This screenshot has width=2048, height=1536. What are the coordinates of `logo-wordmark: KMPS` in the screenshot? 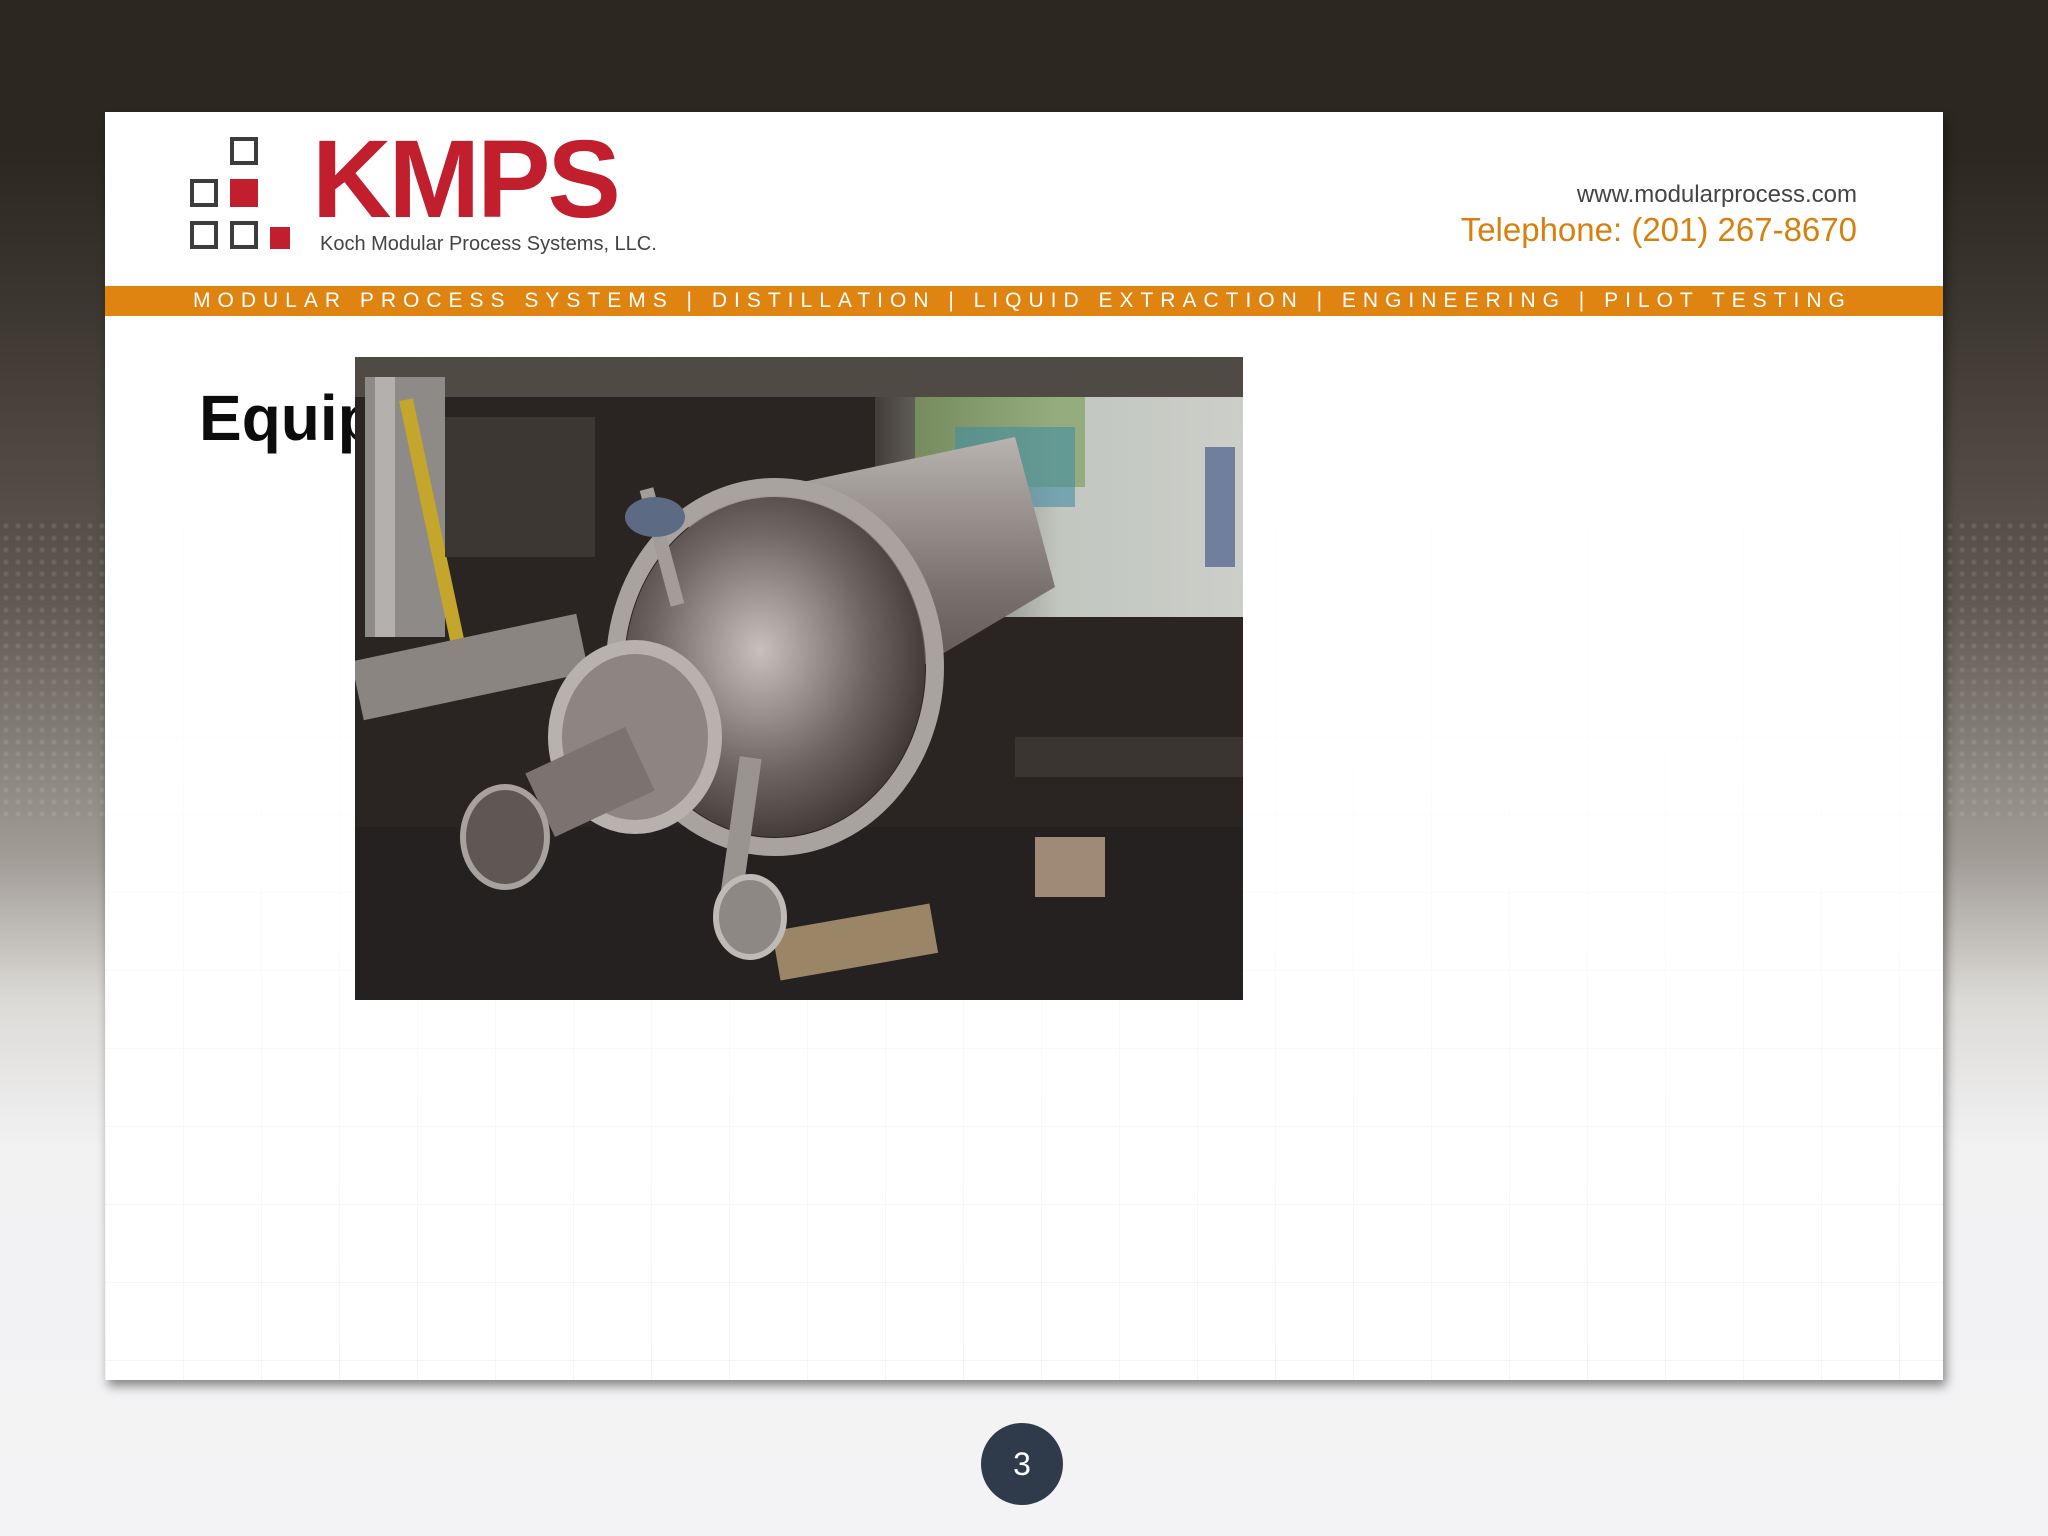 It's located at (466, 179).